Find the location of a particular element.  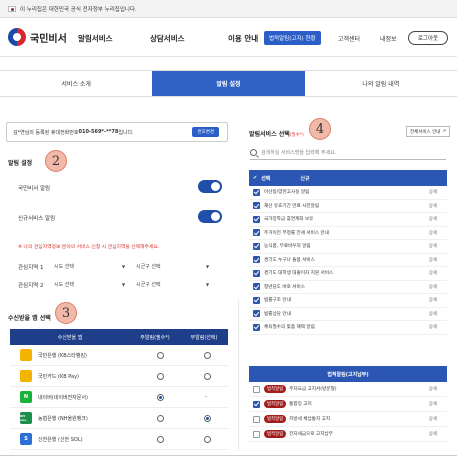

search-icon is located at coordinates (253, 152).